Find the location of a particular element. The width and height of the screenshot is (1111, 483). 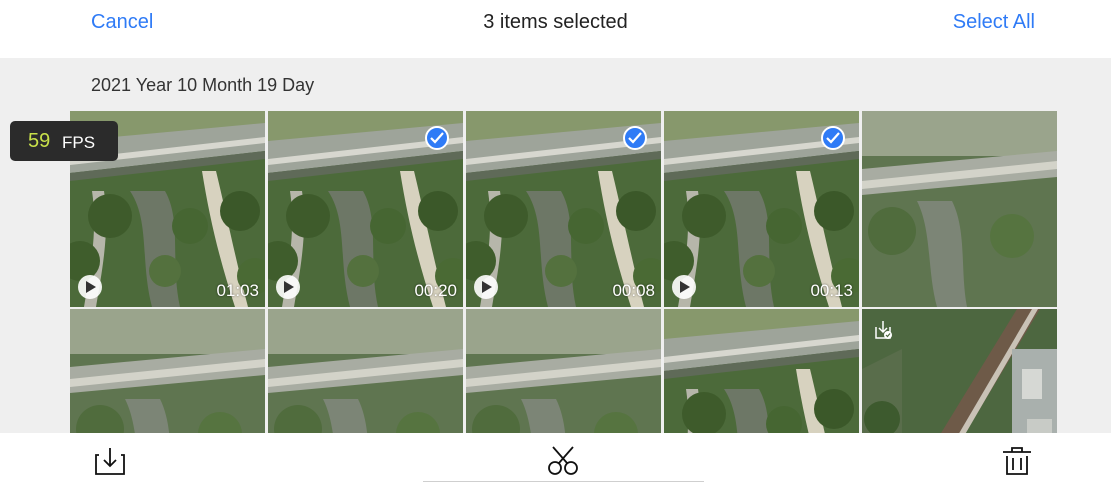

delete-button is located at coordinates (1017, 461).